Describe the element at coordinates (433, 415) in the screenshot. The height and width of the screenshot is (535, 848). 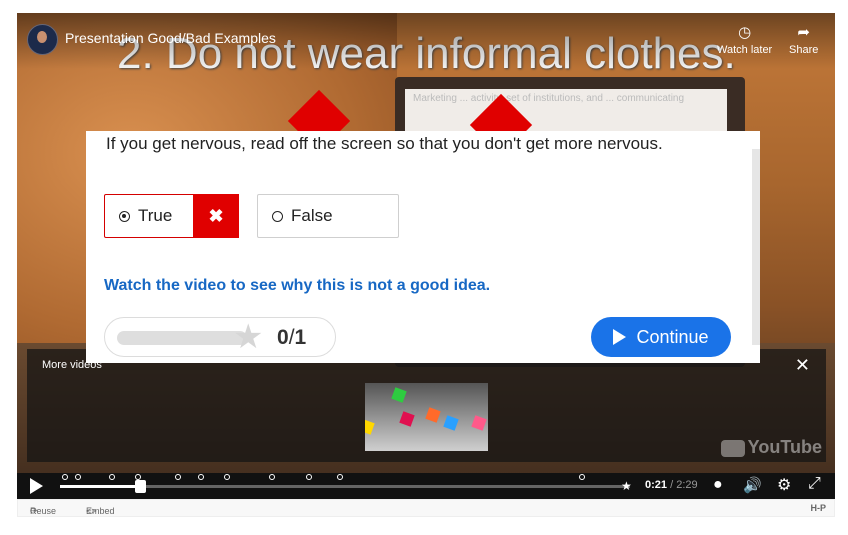
I see `thumbnail-cube-orange` at that location.